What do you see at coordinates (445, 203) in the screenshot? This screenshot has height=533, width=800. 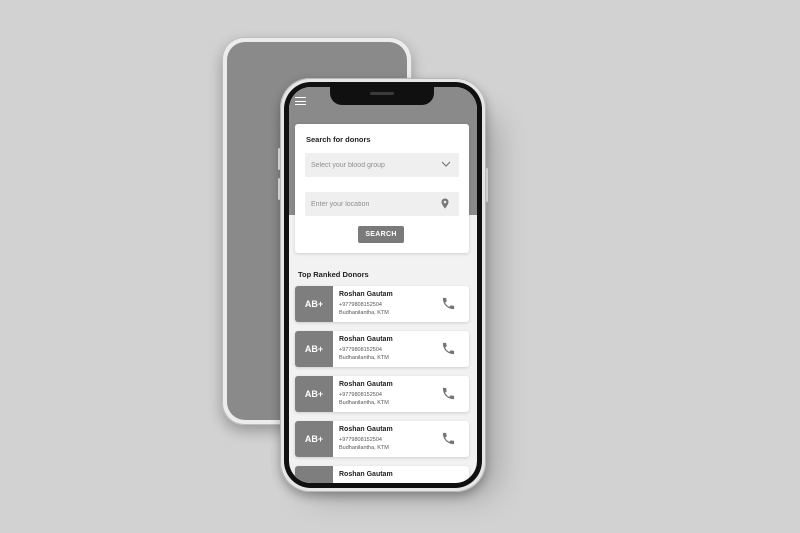 I see `map-pin-icon` at bounding box center [445, 203].